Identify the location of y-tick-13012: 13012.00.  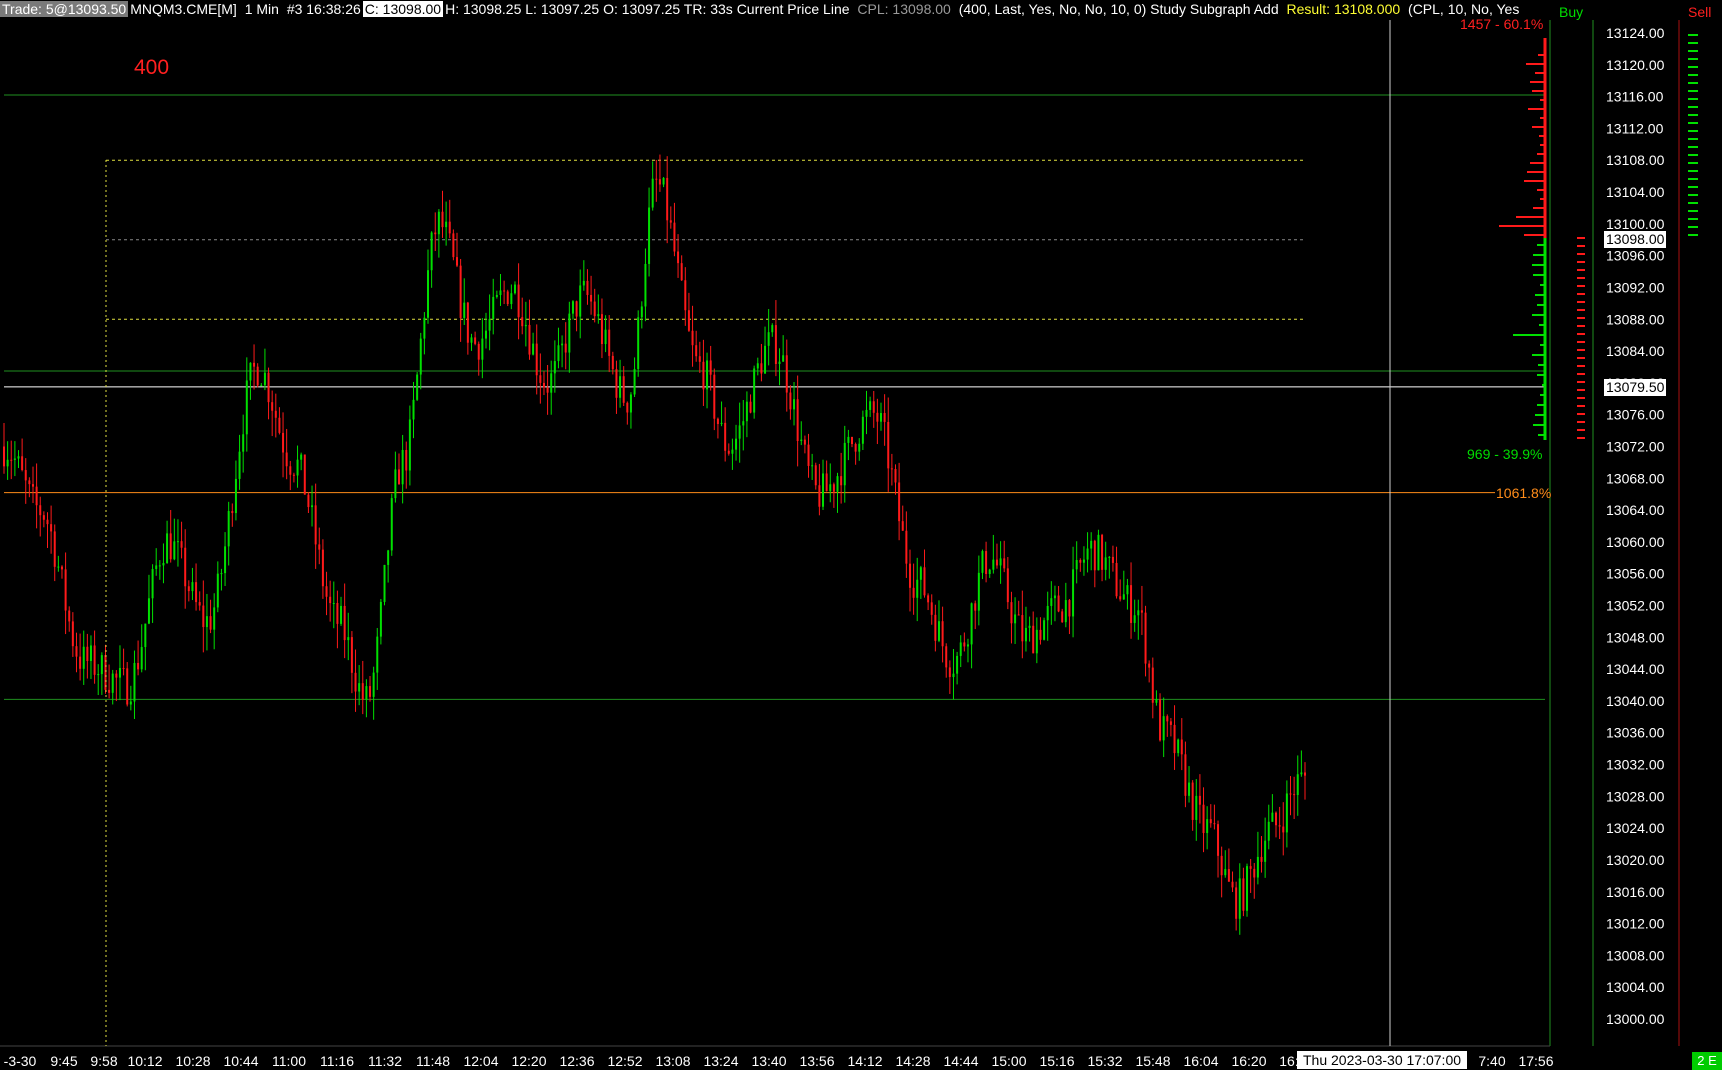
(1635, 924).